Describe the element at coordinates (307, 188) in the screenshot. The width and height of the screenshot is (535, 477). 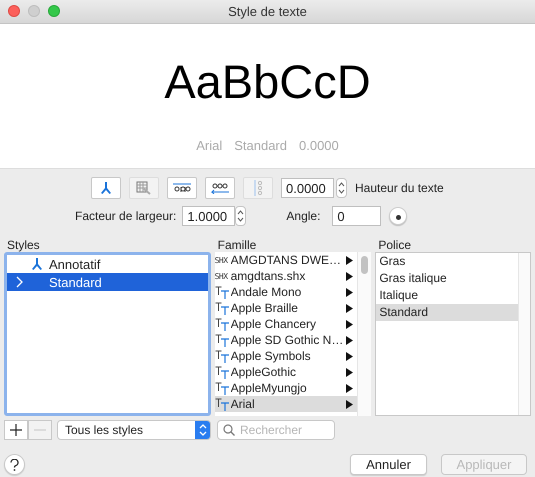
I see `text-height-field: 0.0000` at that location.